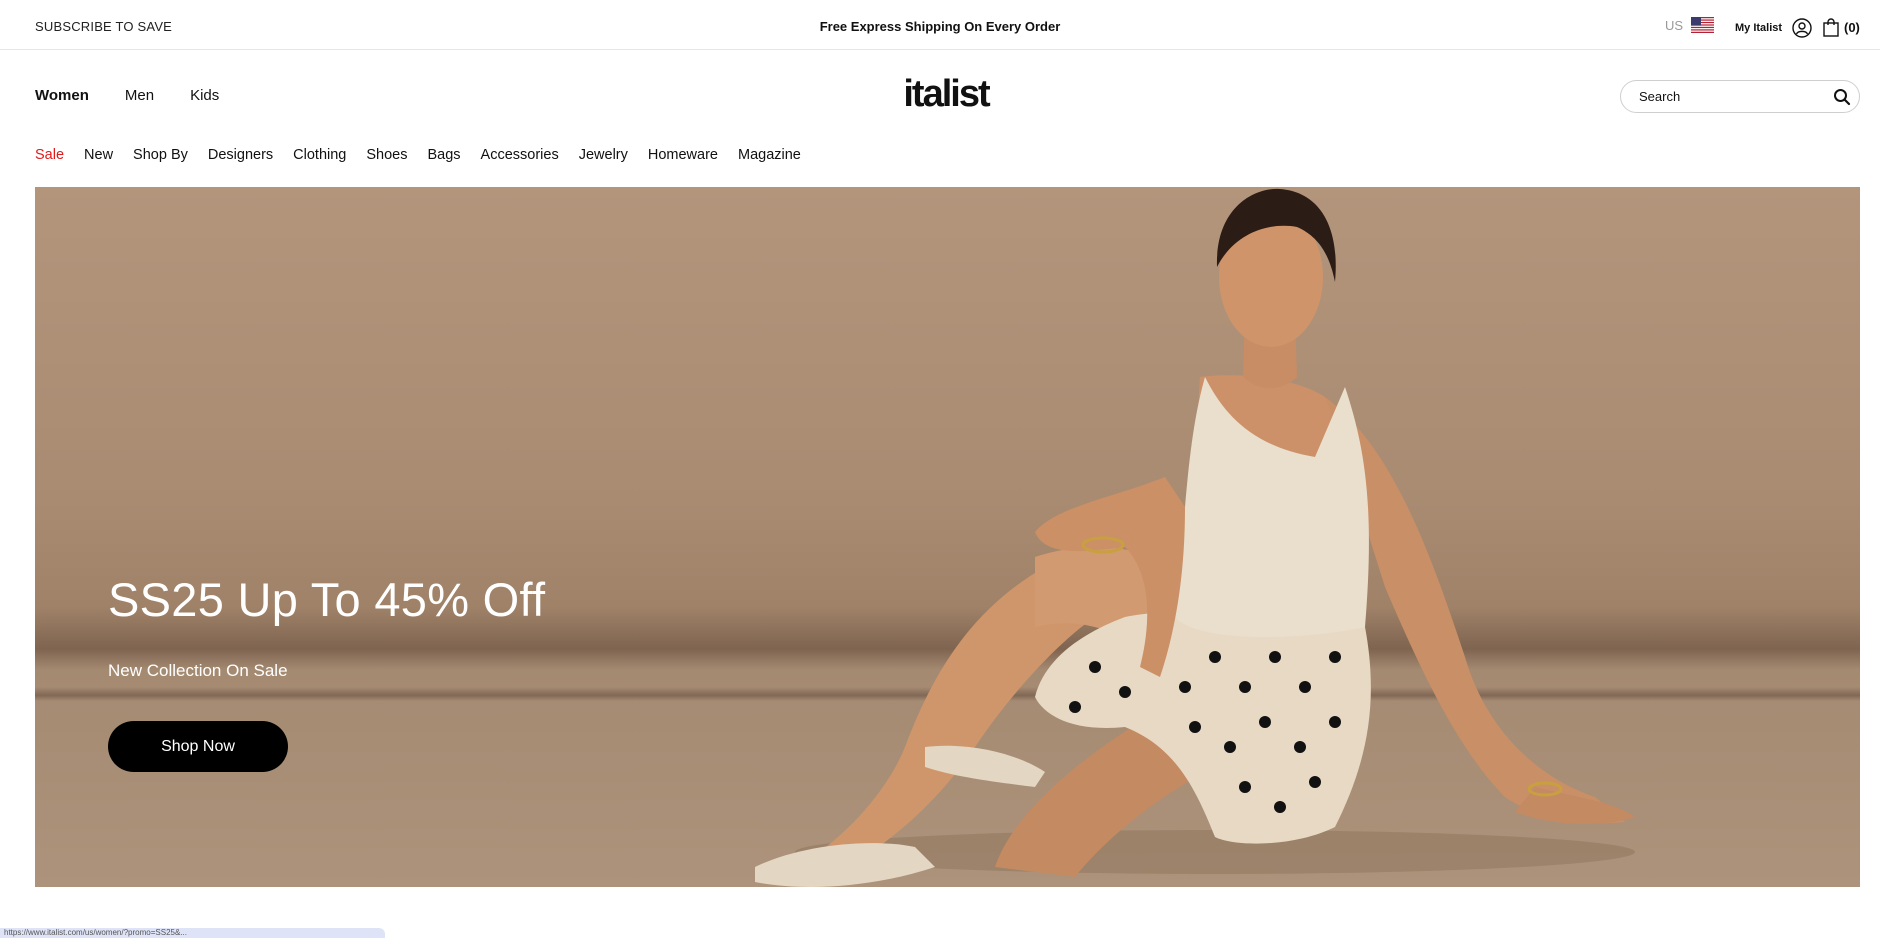 The height and width of the screenshot is (938, 1880). Describe the element at coordinates (49, 155) in the screenshot. I see `nav-sale: Sale` at that location.